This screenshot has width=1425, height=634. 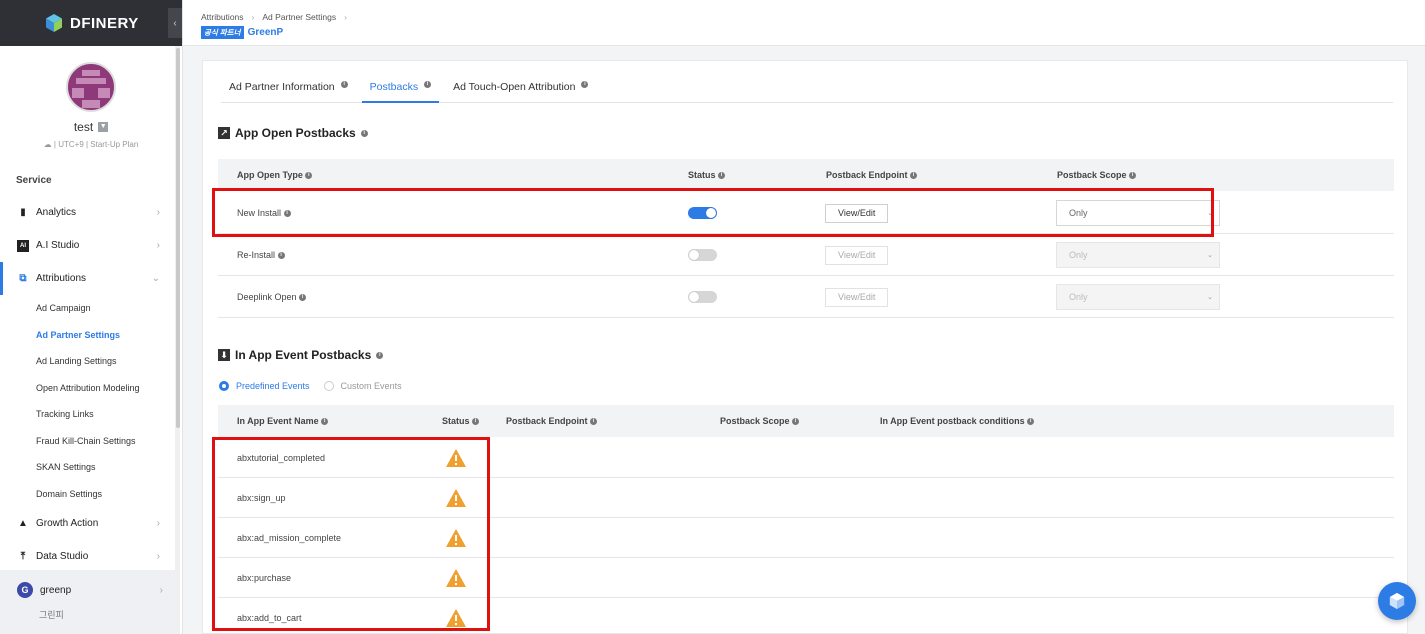 I want to click on app-open-type: Re-Install i, so click(x=261, y=255).